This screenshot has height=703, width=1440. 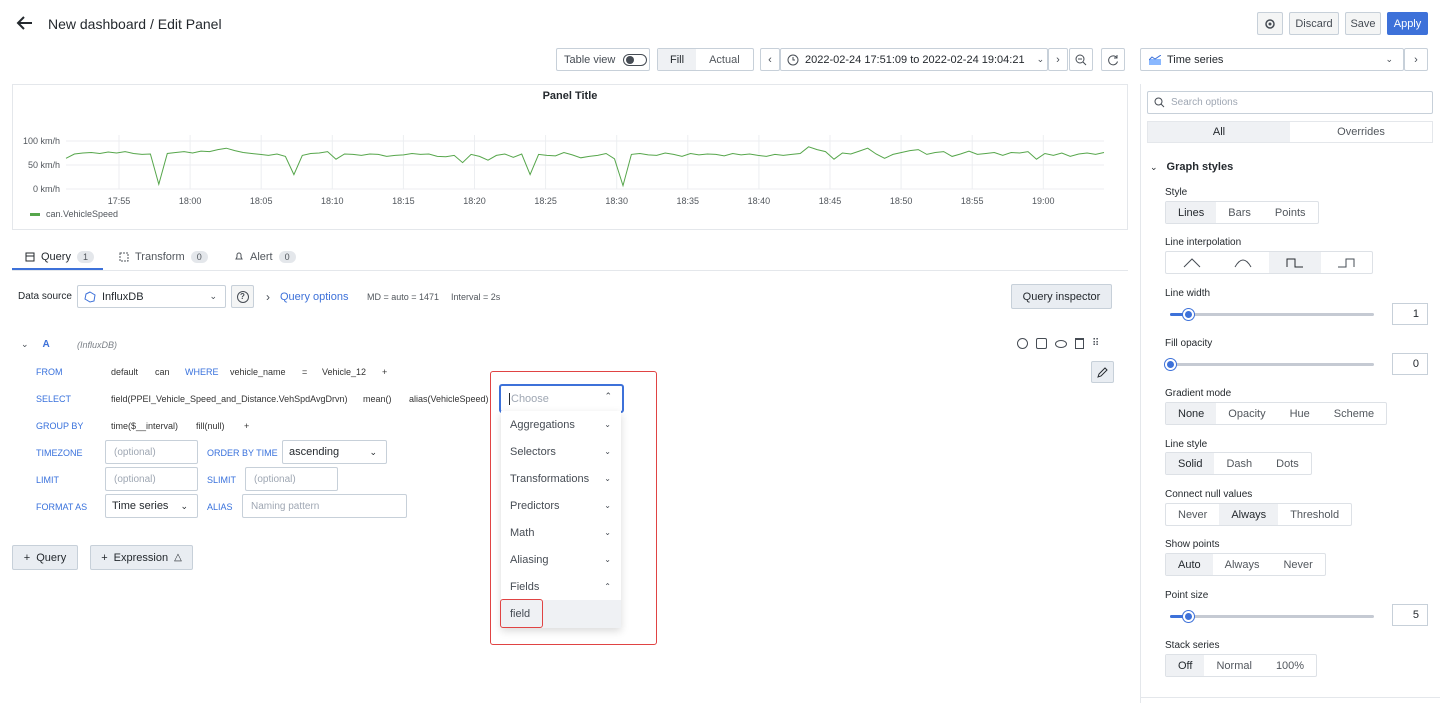 What do you see at coordinates (1242, 564) in the screenshot?
I see `show-points-always: Always` at bounding box center [1242, 564].